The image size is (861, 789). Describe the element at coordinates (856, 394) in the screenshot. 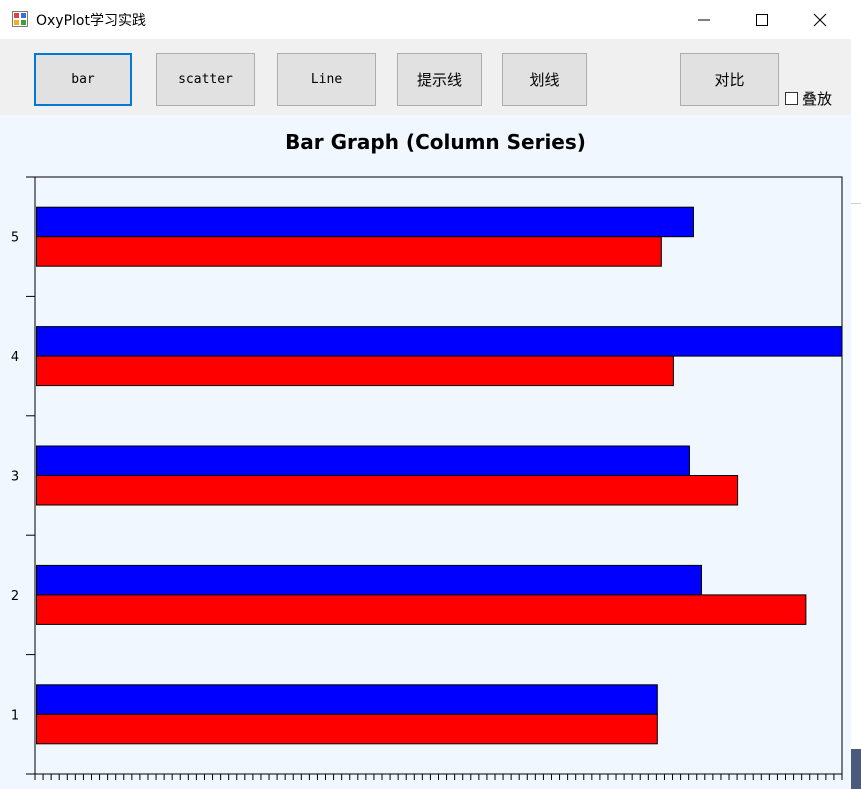

I see `background-window-edge` at that location.